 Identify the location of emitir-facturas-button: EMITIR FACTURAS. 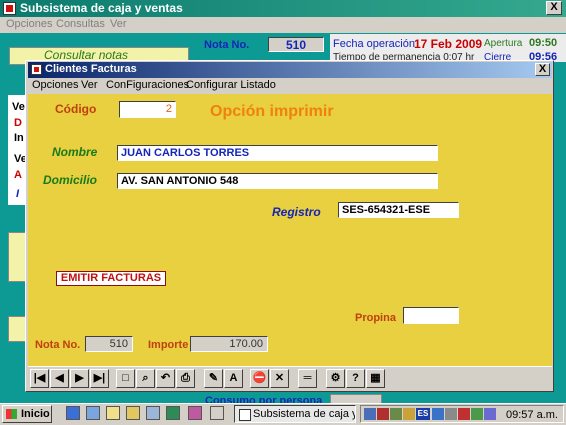
(111, 278).